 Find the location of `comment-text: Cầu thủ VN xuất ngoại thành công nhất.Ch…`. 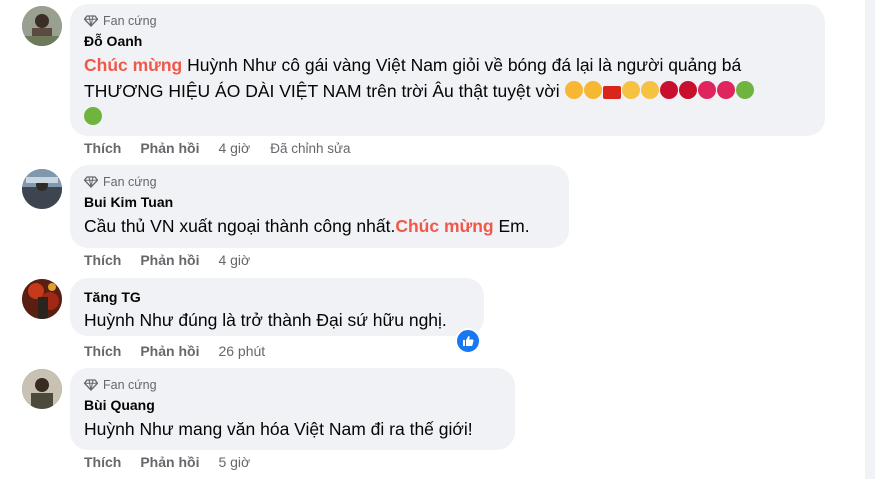

comment-text: Cầu thủ VN xuất ngoại thành công nhất.Ch… is located at coordinates (320, 226).